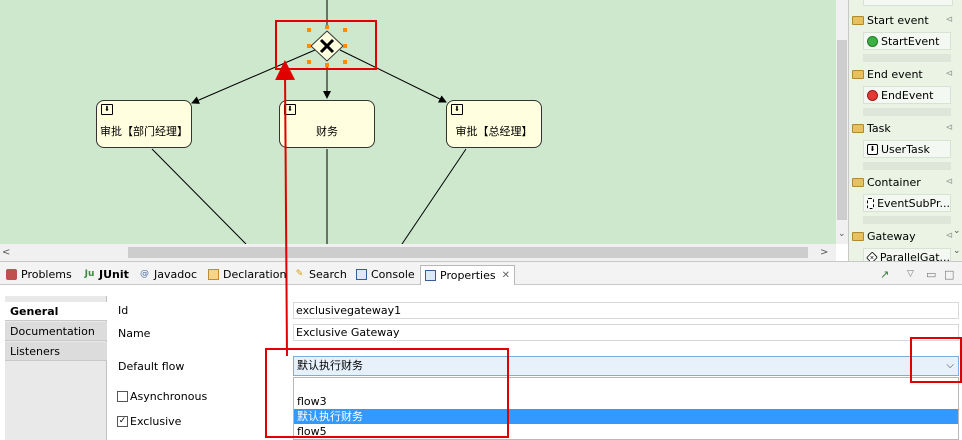  I want to click on tab-properties: Properties ✕, so click(467, 275).